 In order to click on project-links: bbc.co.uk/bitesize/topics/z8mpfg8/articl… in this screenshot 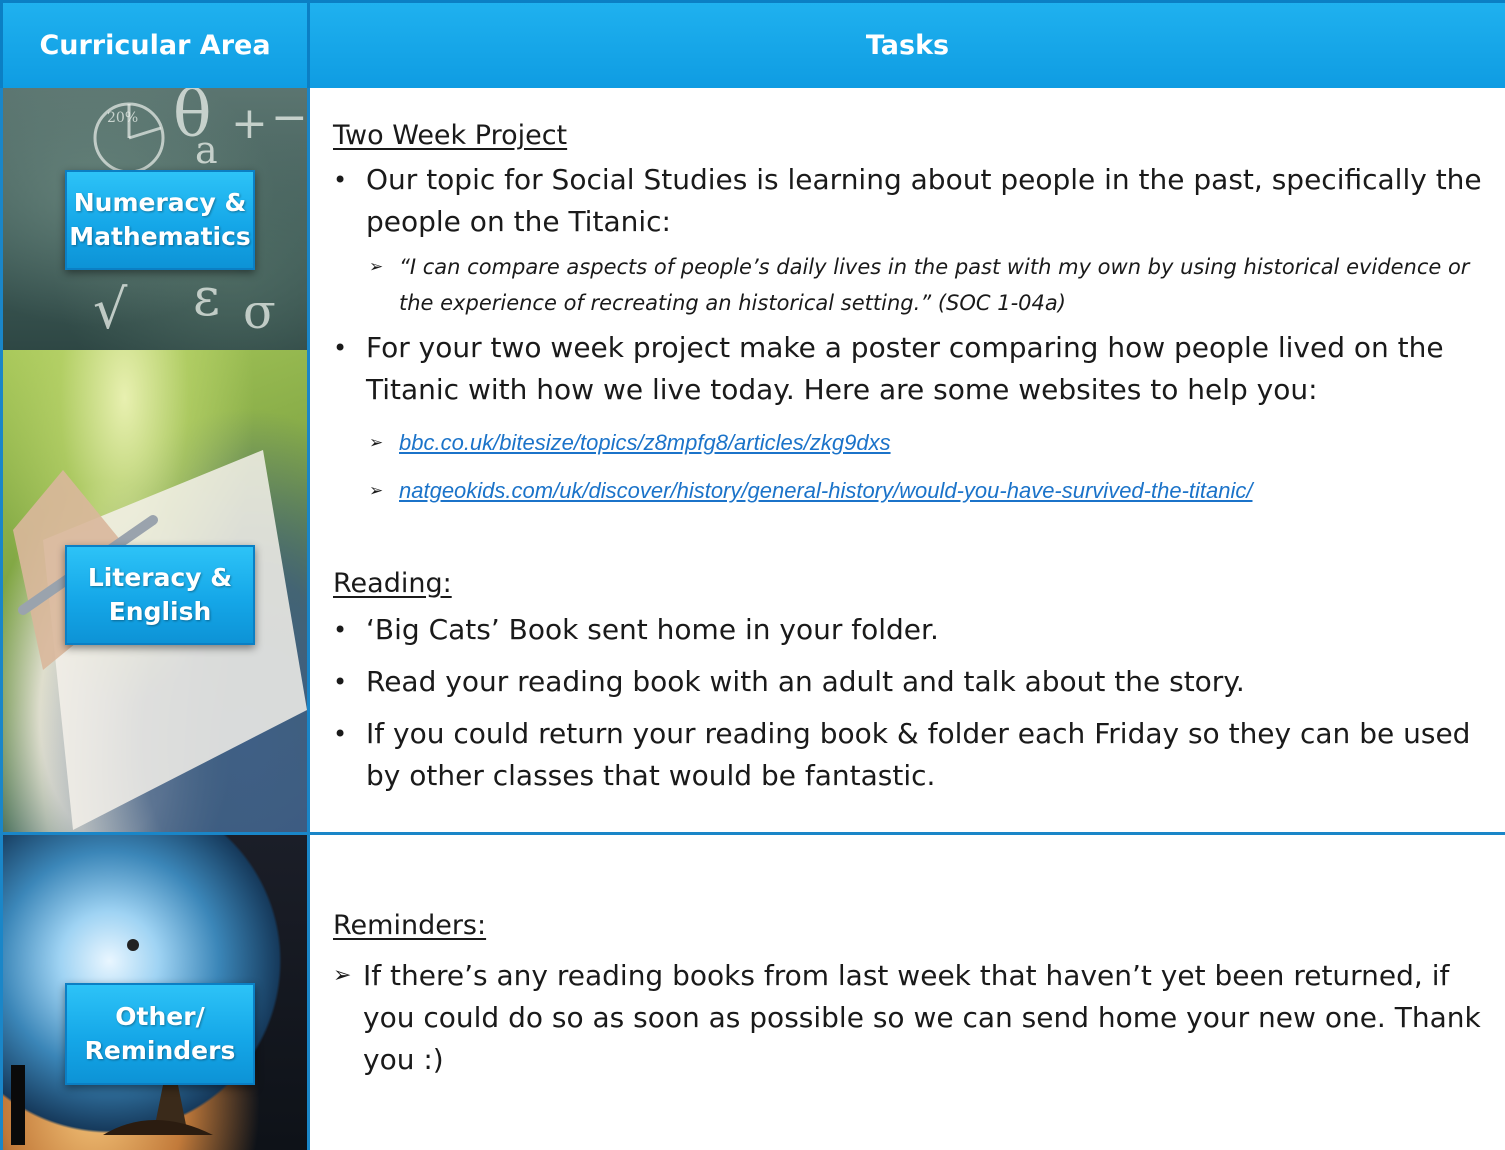, I will do `click(915, 467)`.